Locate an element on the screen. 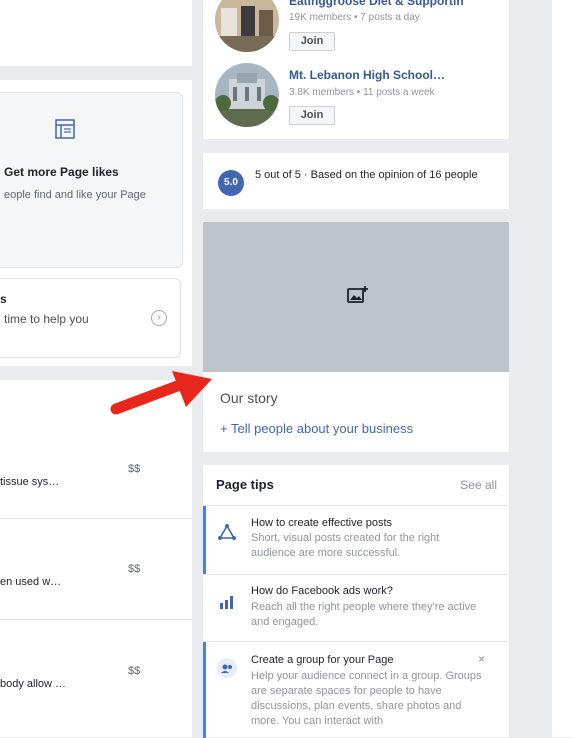 The image size is (573, 738). list-item: body allow … $$ is located at coordinates (96, 678).